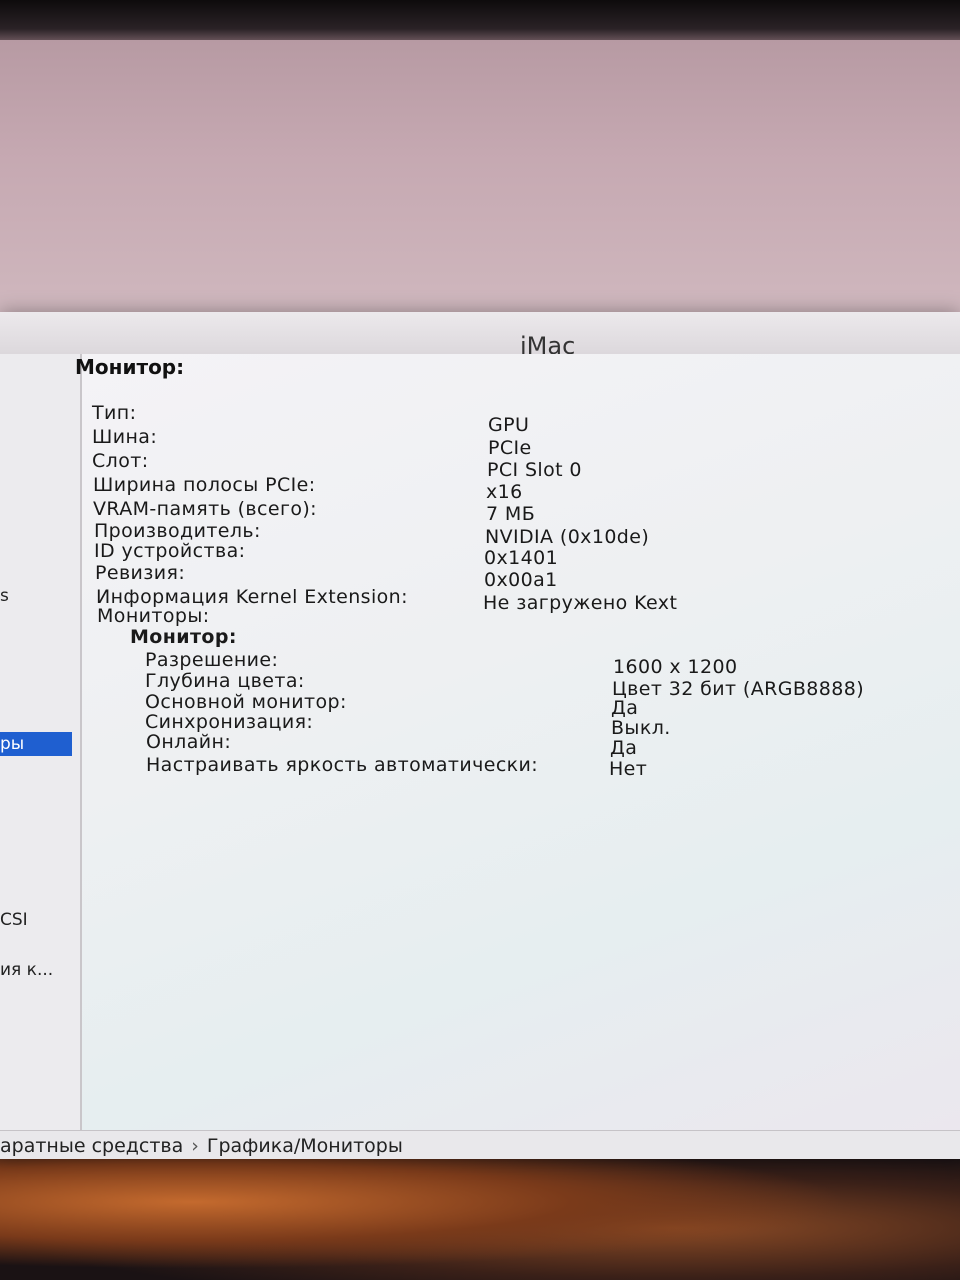 The width and height of the screenshot is (960, 1280). What do you see at coordinates (183, 637) in the screenshot?
I see `monitor-subtitle: Монитор:` at bounding box center [183, 637].